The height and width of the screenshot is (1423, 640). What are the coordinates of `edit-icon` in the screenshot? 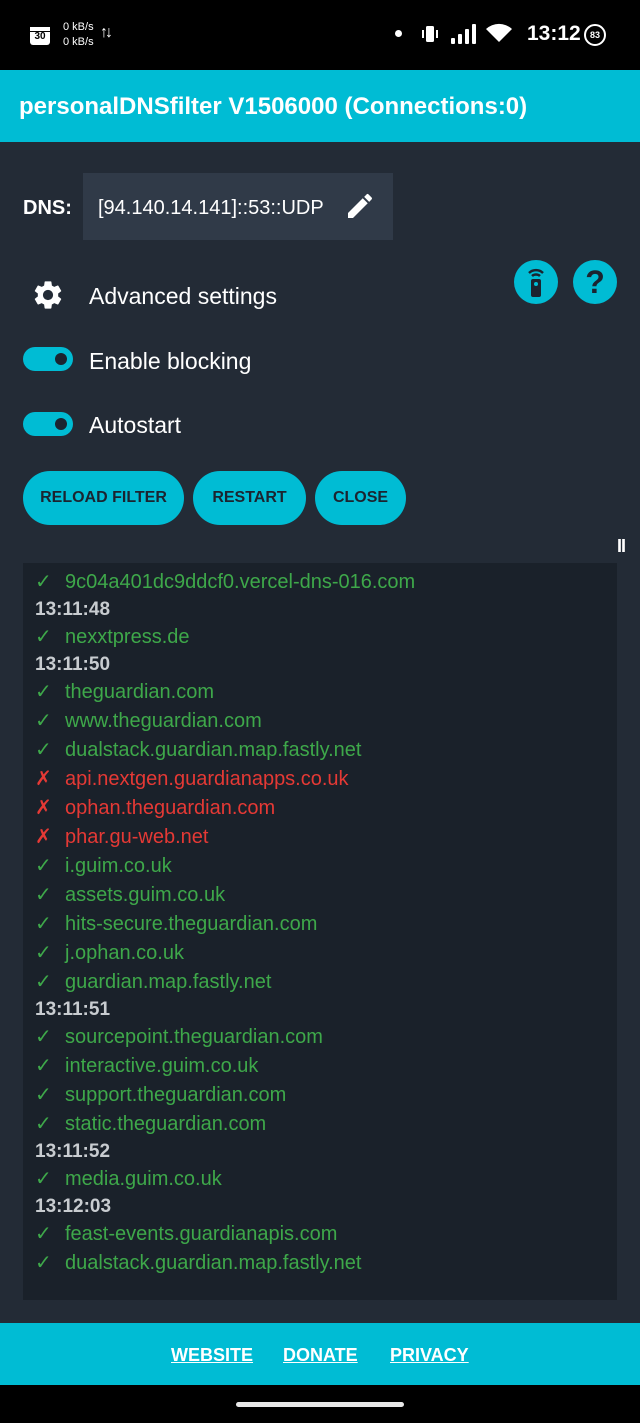 It's located at (360, 206).